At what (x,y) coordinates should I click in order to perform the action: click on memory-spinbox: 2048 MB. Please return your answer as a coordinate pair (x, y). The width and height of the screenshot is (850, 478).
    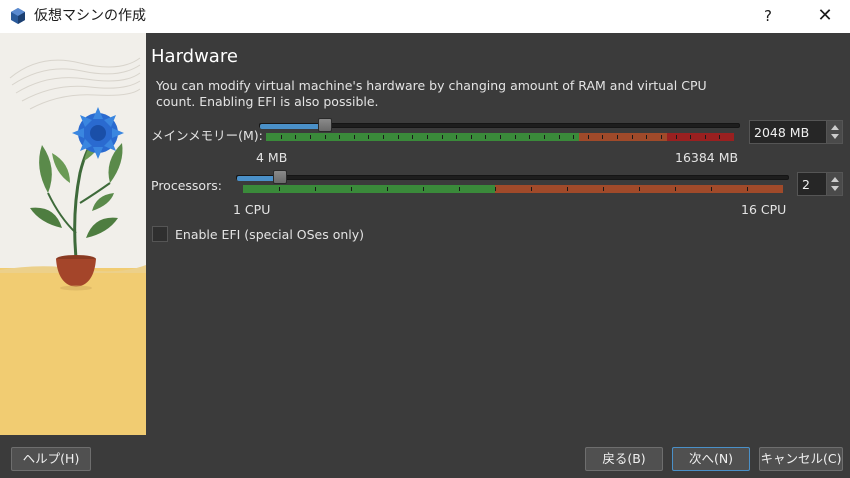
    Looking at the image, I should click on (796, 132).